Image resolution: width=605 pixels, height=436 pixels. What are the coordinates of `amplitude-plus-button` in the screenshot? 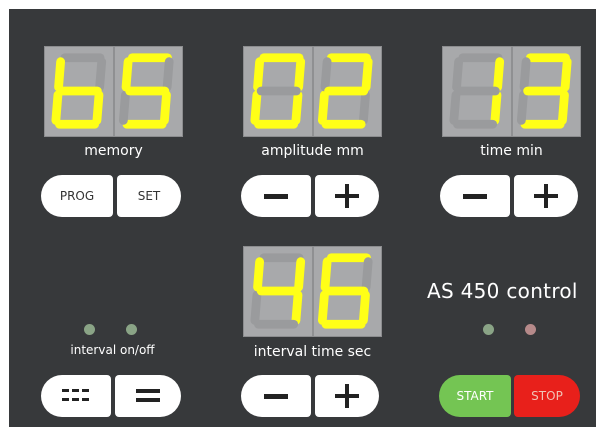 It's located at (347, 196).